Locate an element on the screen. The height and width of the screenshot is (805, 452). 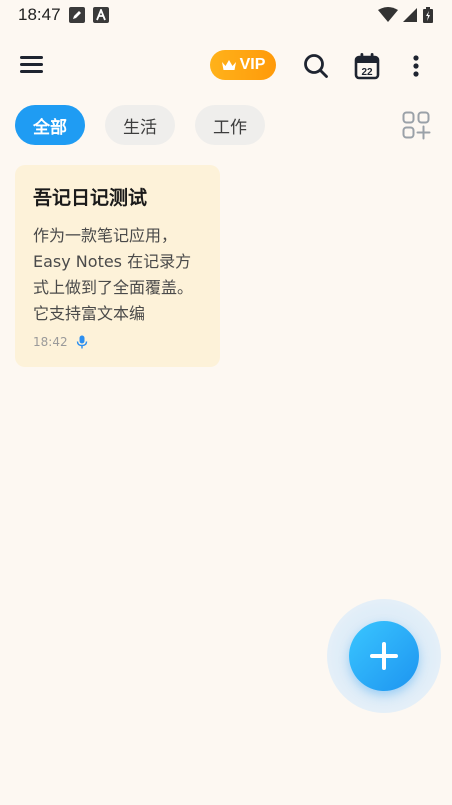
category-manage-button is located at coordinates (416, 125).